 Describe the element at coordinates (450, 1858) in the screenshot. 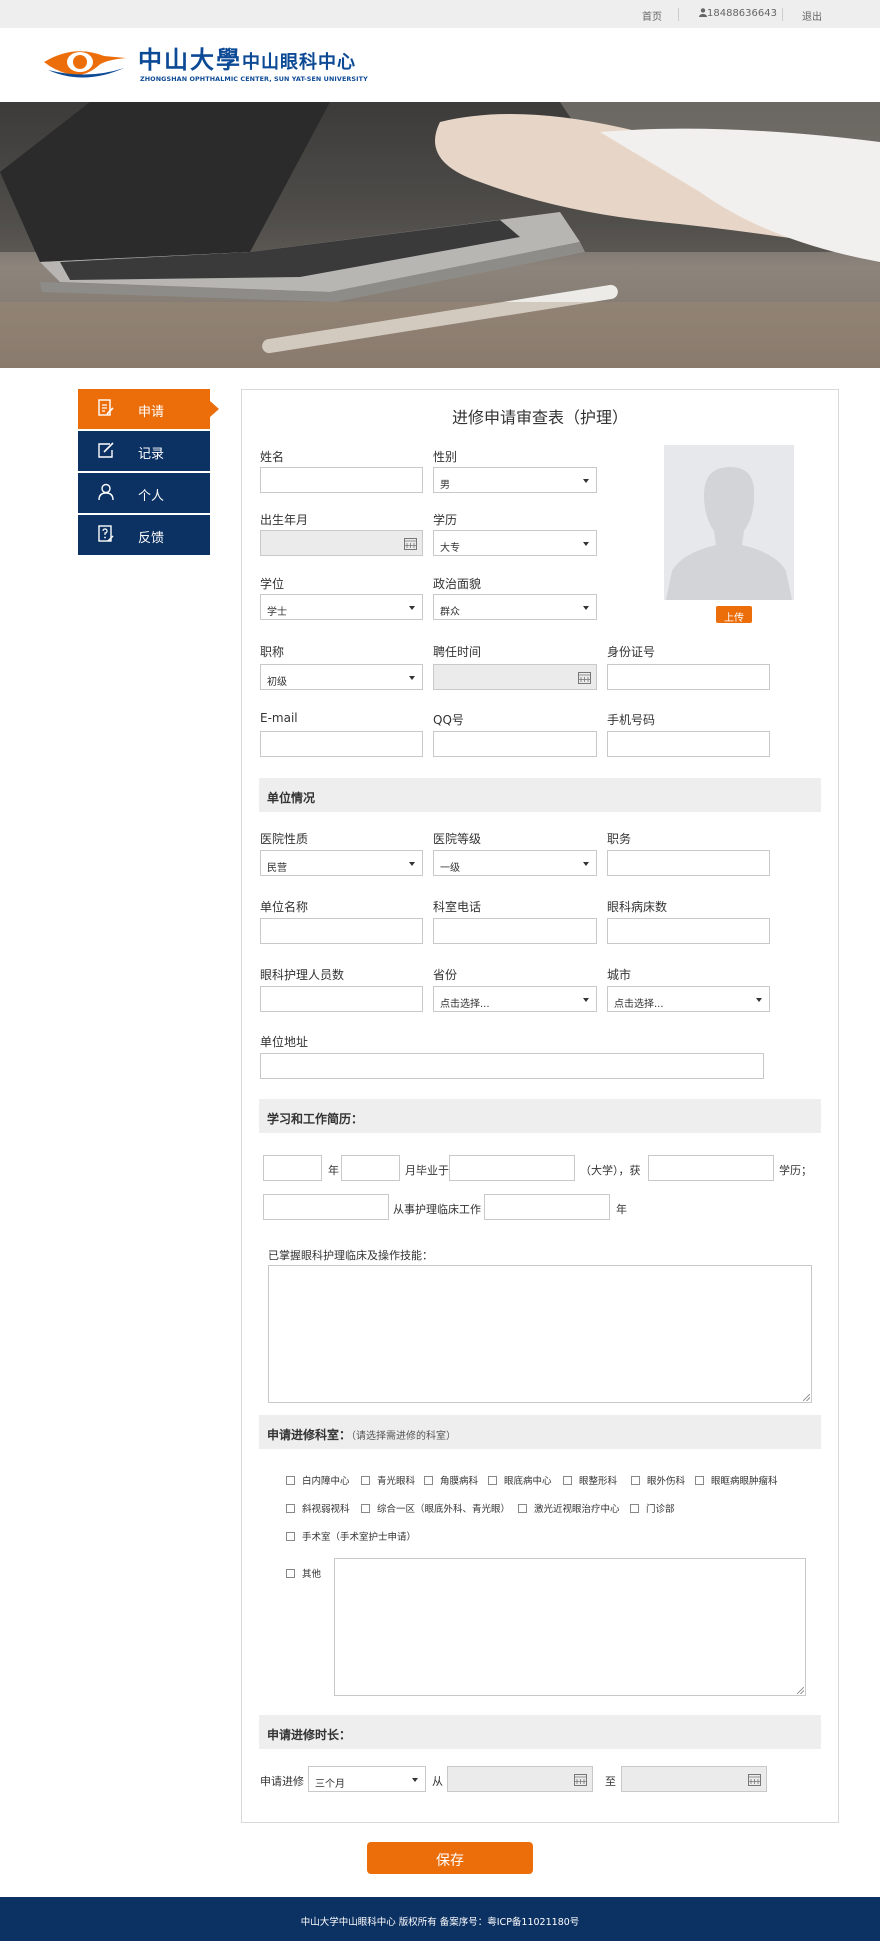

I see `save-button: 保存` at that location.